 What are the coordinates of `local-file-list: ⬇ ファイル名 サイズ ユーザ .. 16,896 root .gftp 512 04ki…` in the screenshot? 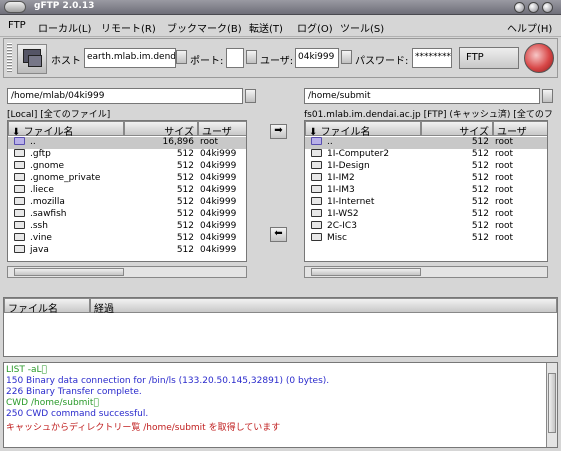 It's located at (127, 191).